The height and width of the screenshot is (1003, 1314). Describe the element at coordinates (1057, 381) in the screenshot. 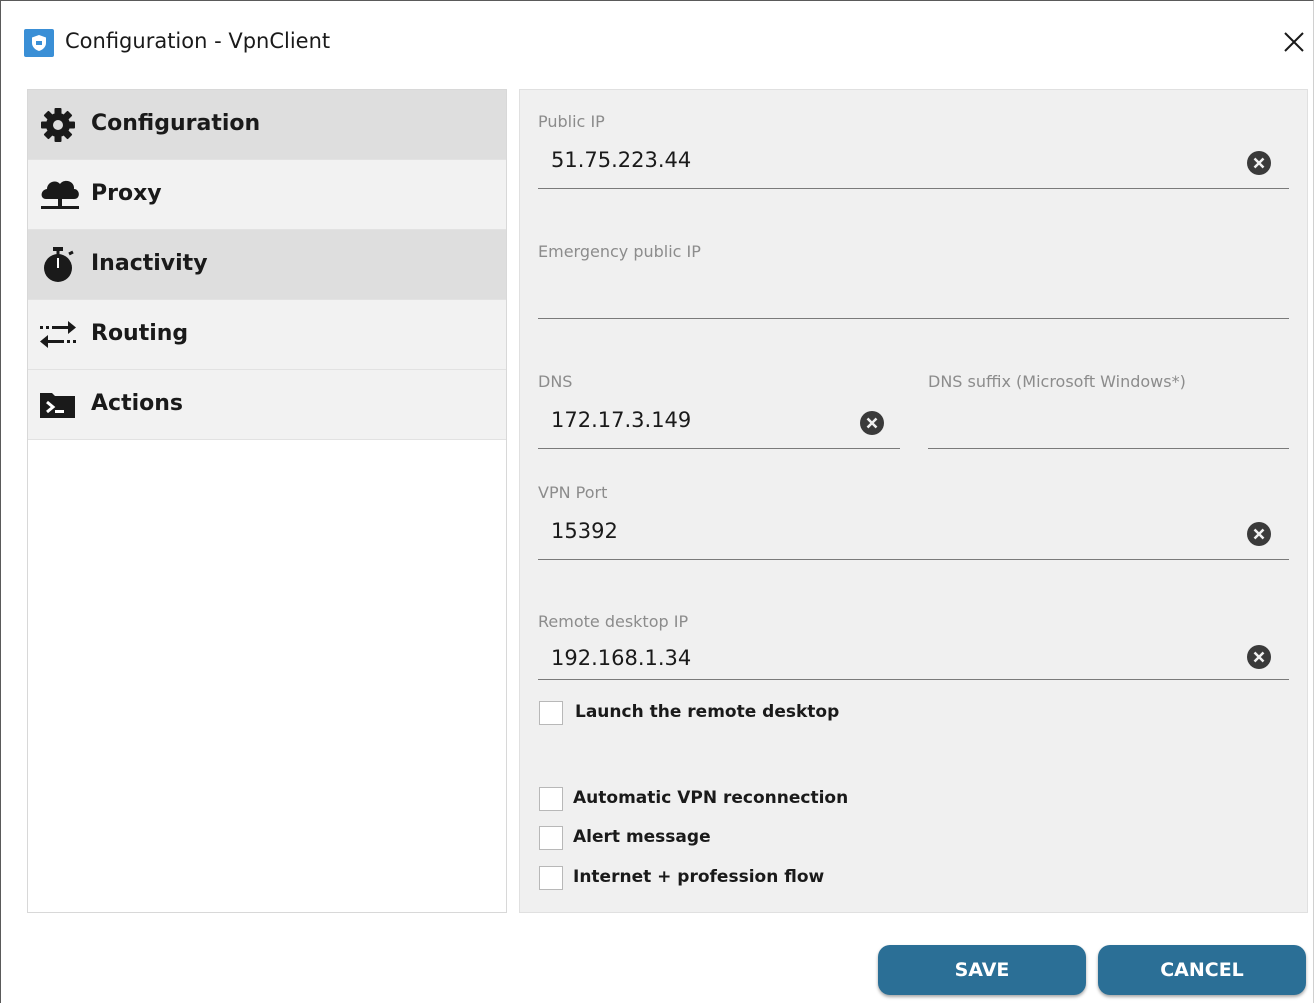

I see `field-label: DNS suffix (Microsoft Windows*)` at that location.